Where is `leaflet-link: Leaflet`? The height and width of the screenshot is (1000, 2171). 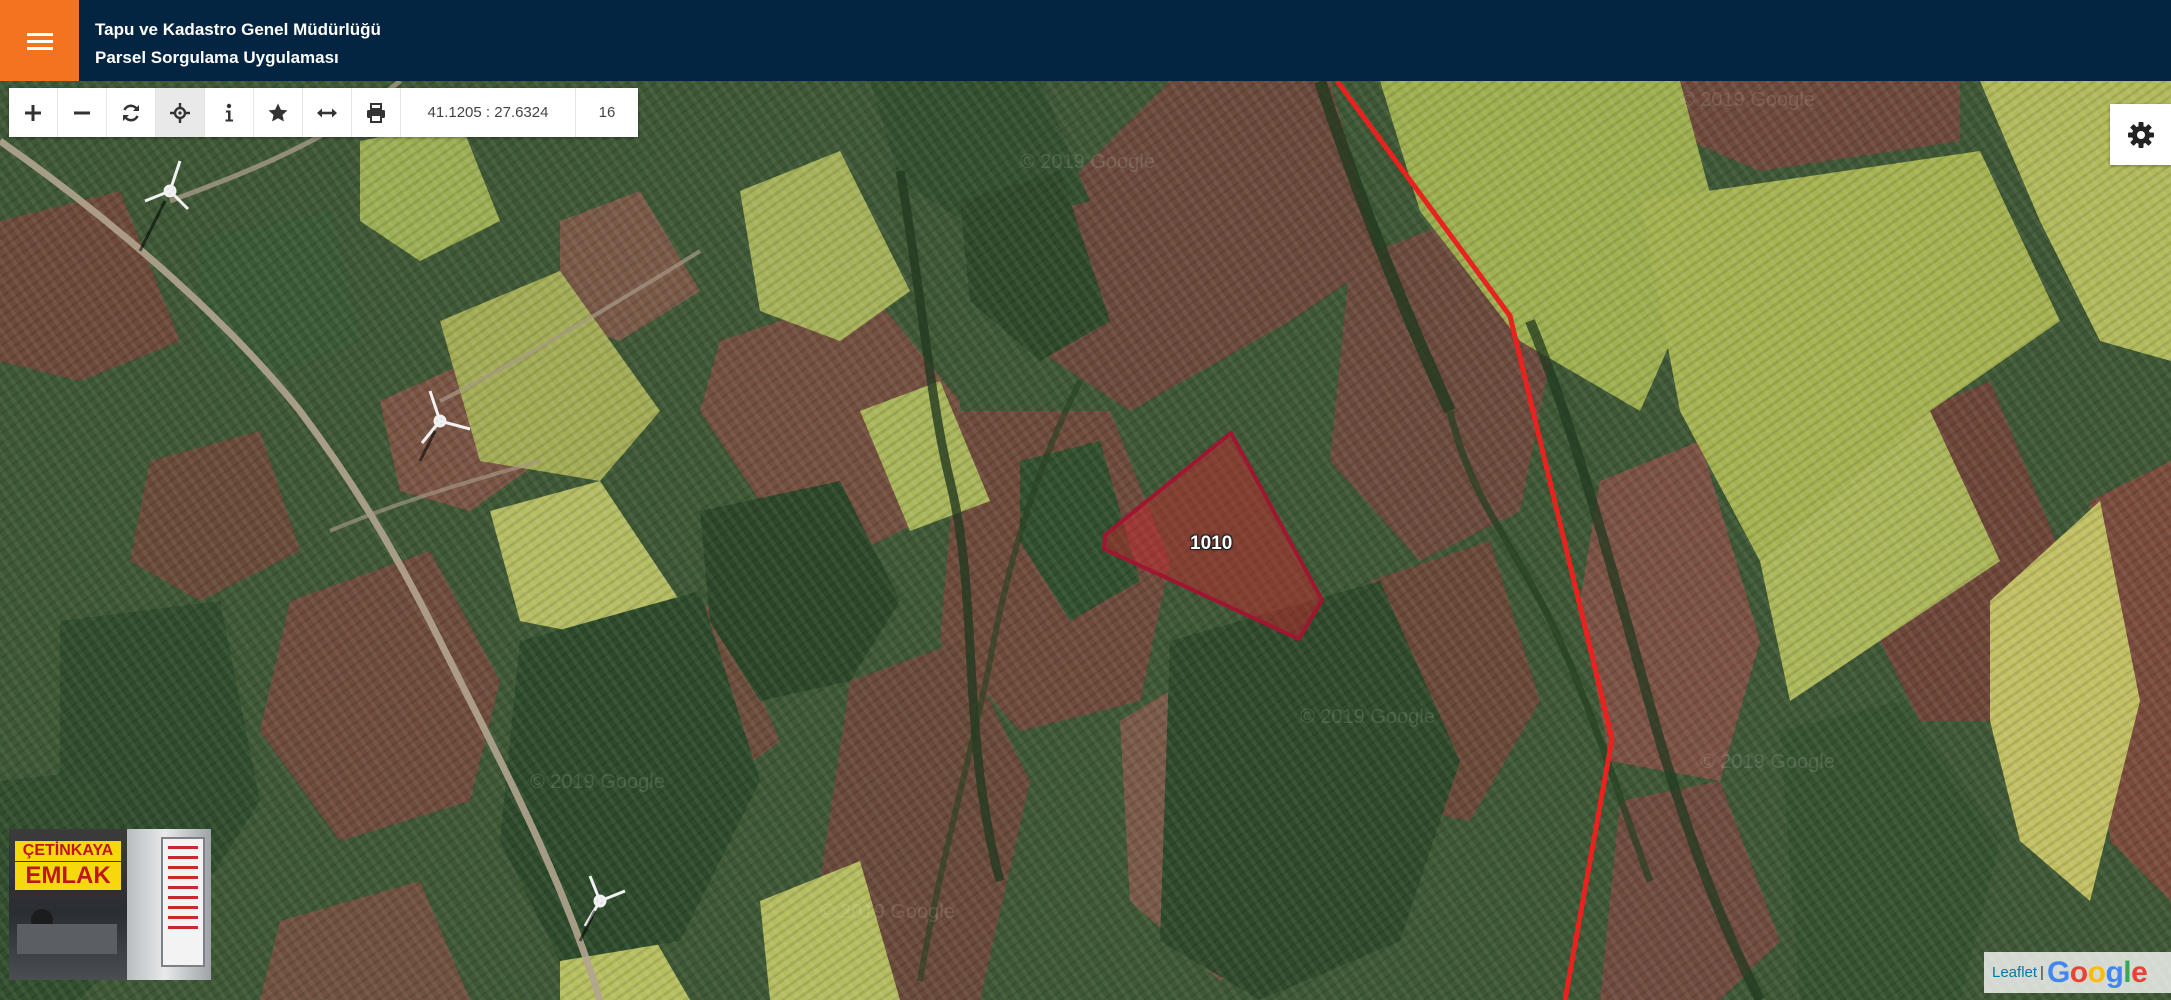
leaflet-link: Leaflet is located at coordinates (2014, 972).